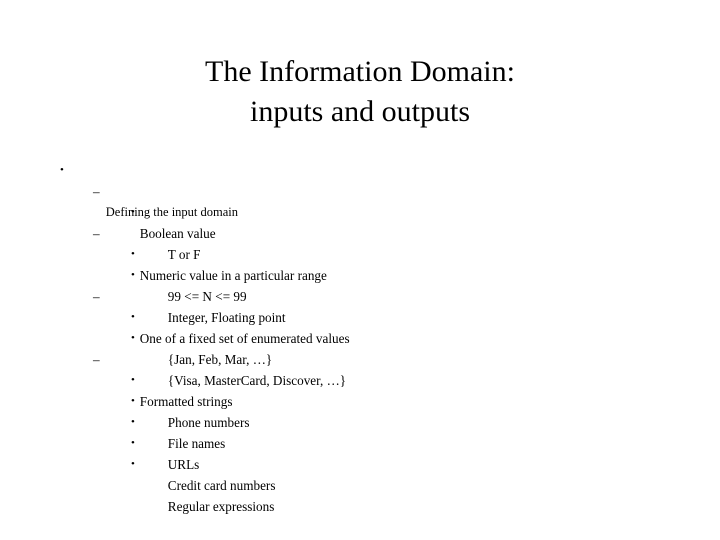 This screenshot has width=720, height=540. What do you see at coordinates (360, 253) in the screenshot?
I see `list-item: – Numeric value in a particular range` at bounding box center [360, 253].